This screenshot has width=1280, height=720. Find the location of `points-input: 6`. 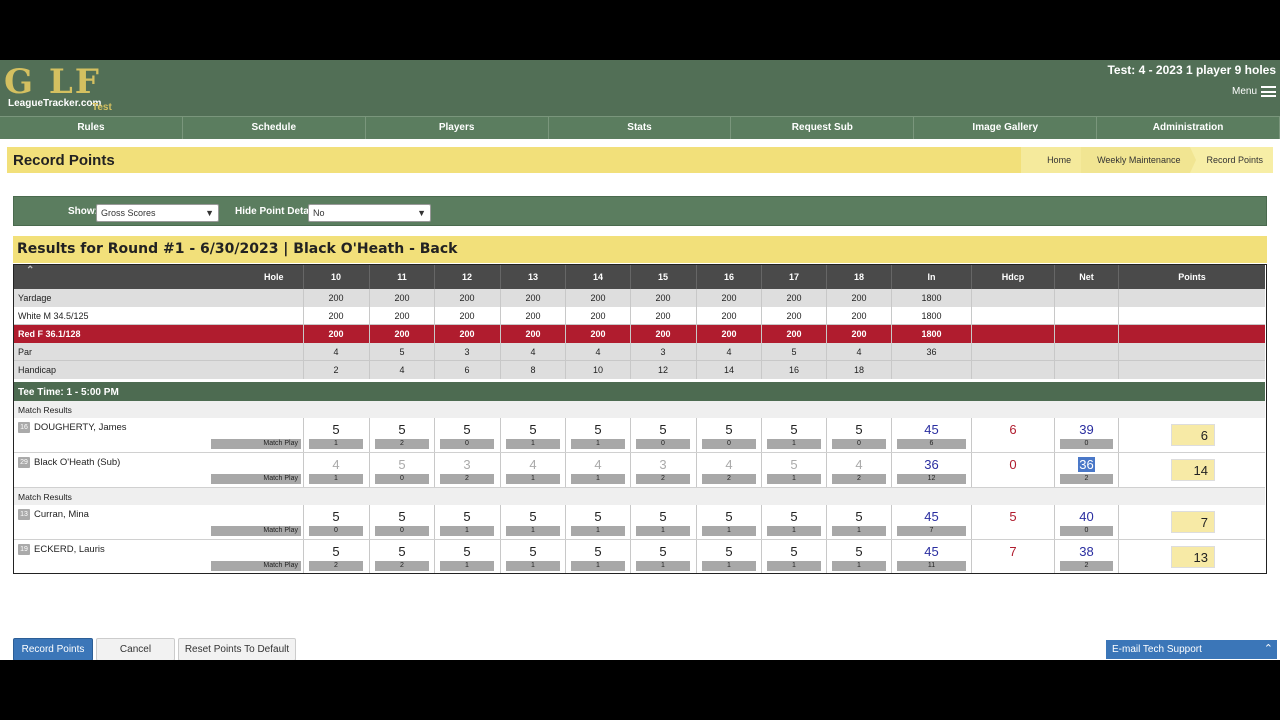

points-input: 6 is located at coordinates (1193, 435).